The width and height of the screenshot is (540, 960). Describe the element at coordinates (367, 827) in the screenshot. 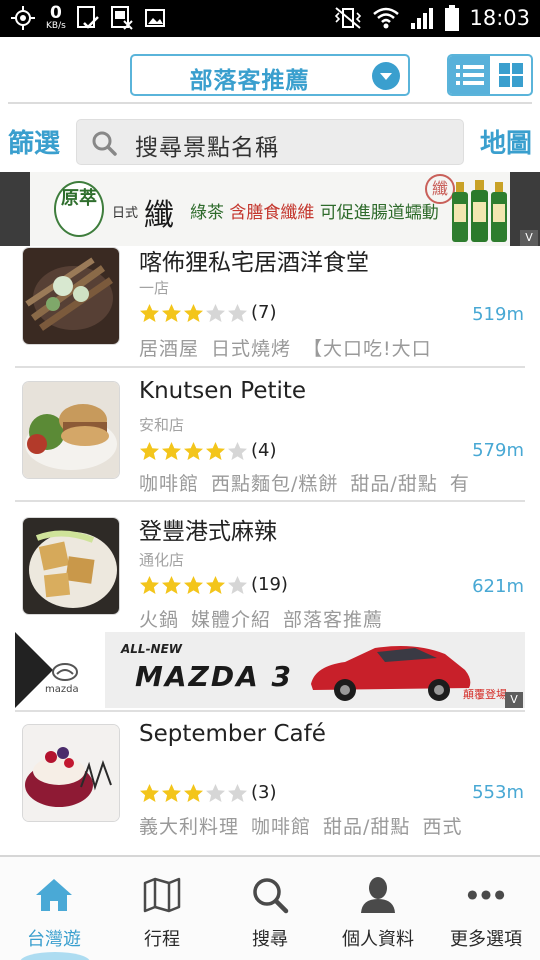

I see `tag: 甜品/甜點` at that location.